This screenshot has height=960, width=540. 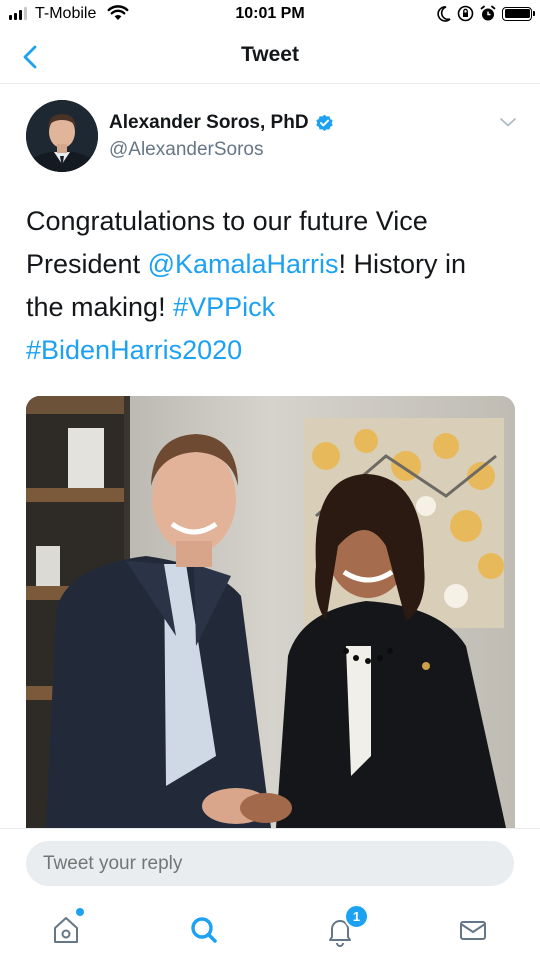 I want to click on mention-link: @KamalaHarris, so click(x=243, y=264).